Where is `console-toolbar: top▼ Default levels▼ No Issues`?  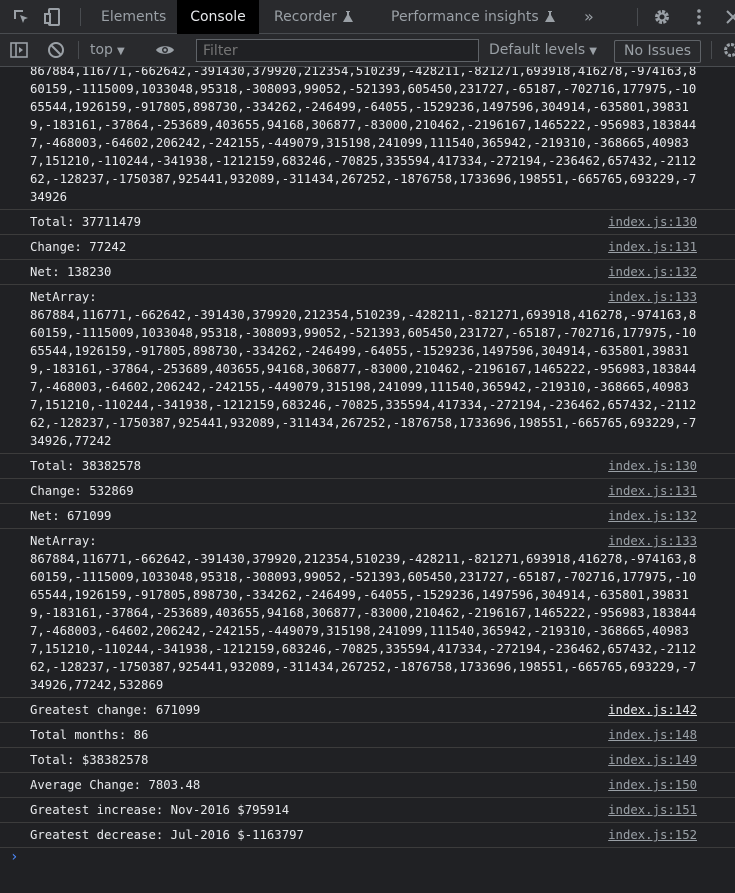 console-toolbar: top▼ Default levels▼ No Issues is located at coordinates (367, 50).